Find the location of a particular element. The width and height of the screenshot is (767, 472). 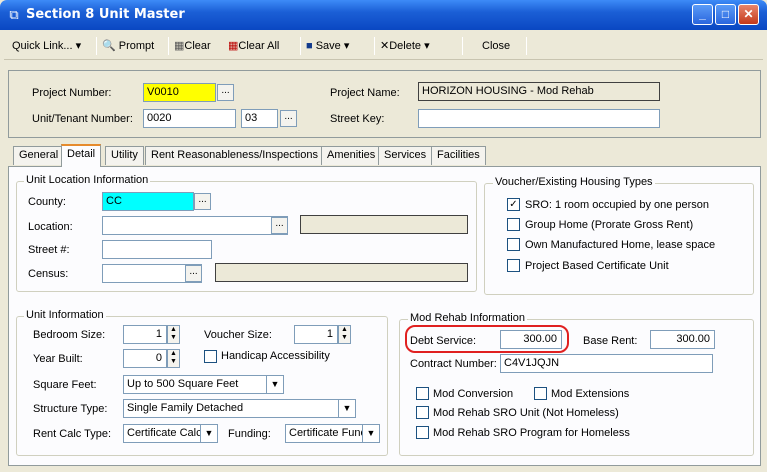

group-home-label: Group Home (Prorate Gross Rent) is located at coordinates (609, 225).